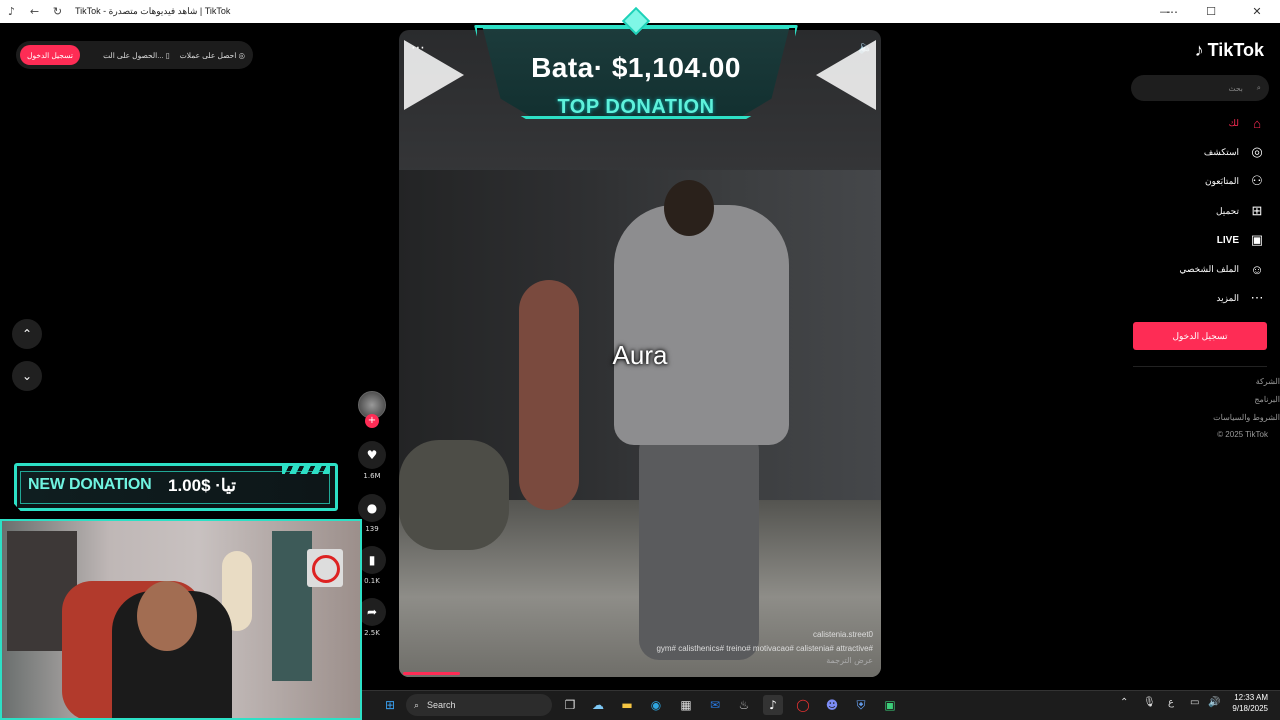  Describe the element at coordinates (656, 705) in the screenshot. I see `edge-browser-icon: ◉` at that location.